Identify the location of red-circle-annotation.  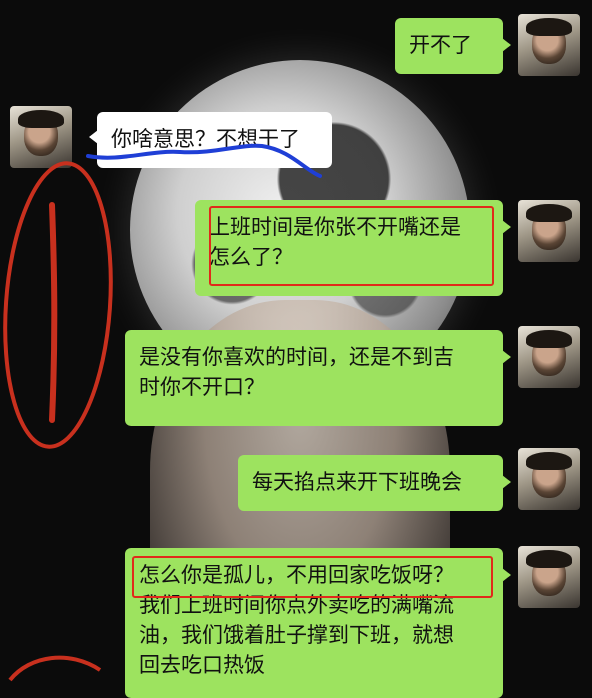
(58, 305).